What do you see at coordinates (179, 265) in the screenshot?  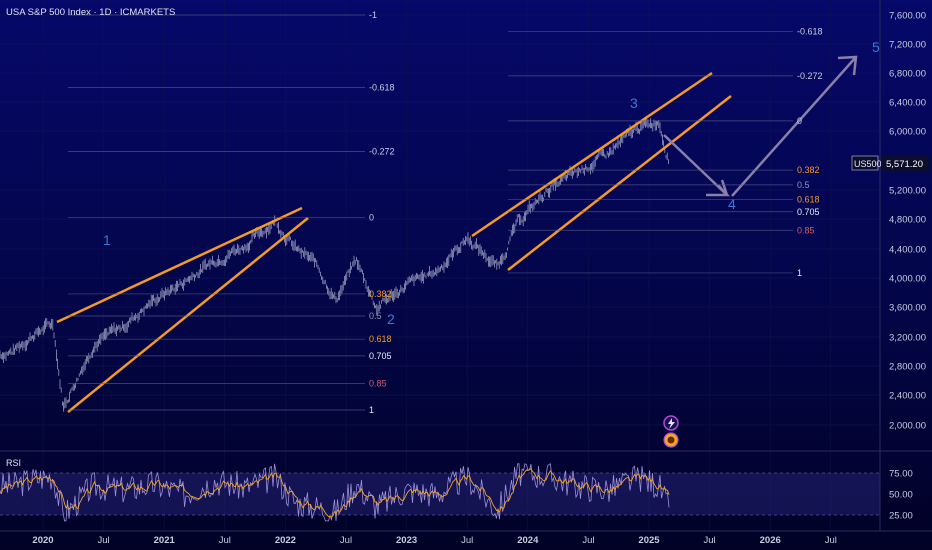 I see `wedge-upper-trendline` at bounding box center [179, 265].